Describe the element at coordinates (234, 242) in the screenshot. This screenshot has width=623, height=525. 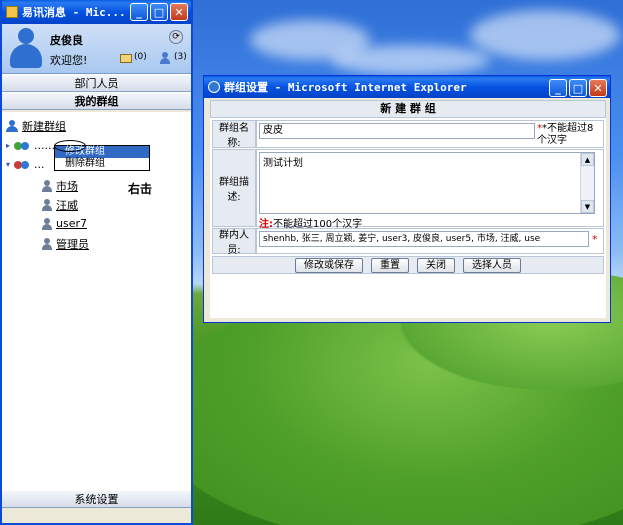
I see `members-label: 群内人员:` at that location.